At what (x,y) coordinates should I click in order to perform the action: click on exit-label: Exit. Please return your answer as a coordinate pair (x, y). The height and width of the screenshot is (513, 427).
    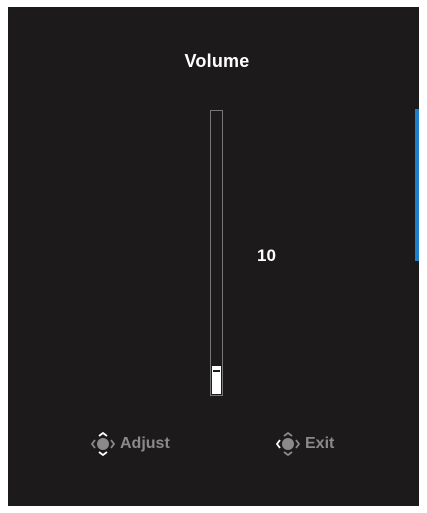
    Looking at the image, I should click on (320, 443).